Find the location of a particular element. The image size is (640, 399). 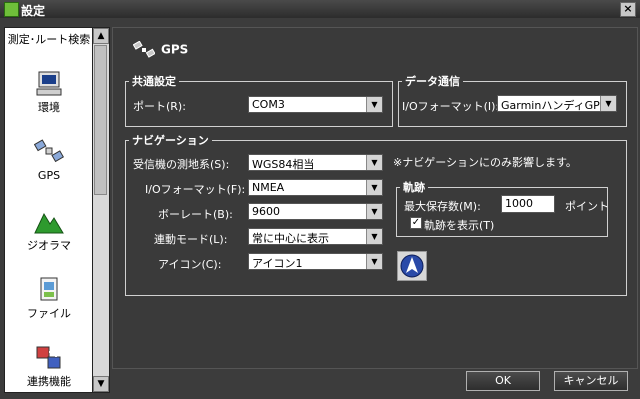

sidebar-item-label: 測定･ルート検索 is located at coordinates (49, 39).